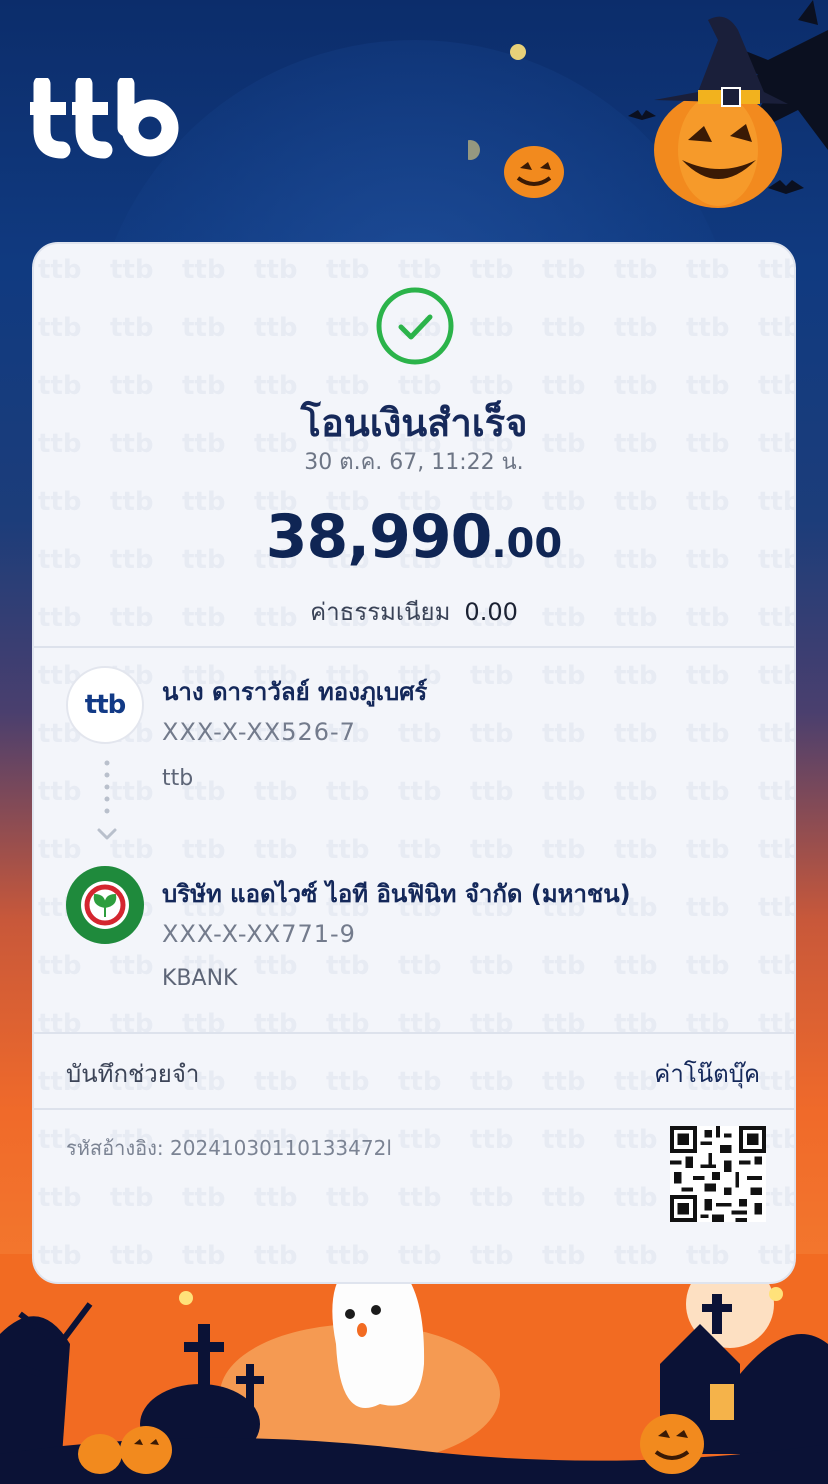 Image resolution: width=828 pixels, height=1484 pixels. I want to click on sender-logo-text: ttb, so click(105, 705).